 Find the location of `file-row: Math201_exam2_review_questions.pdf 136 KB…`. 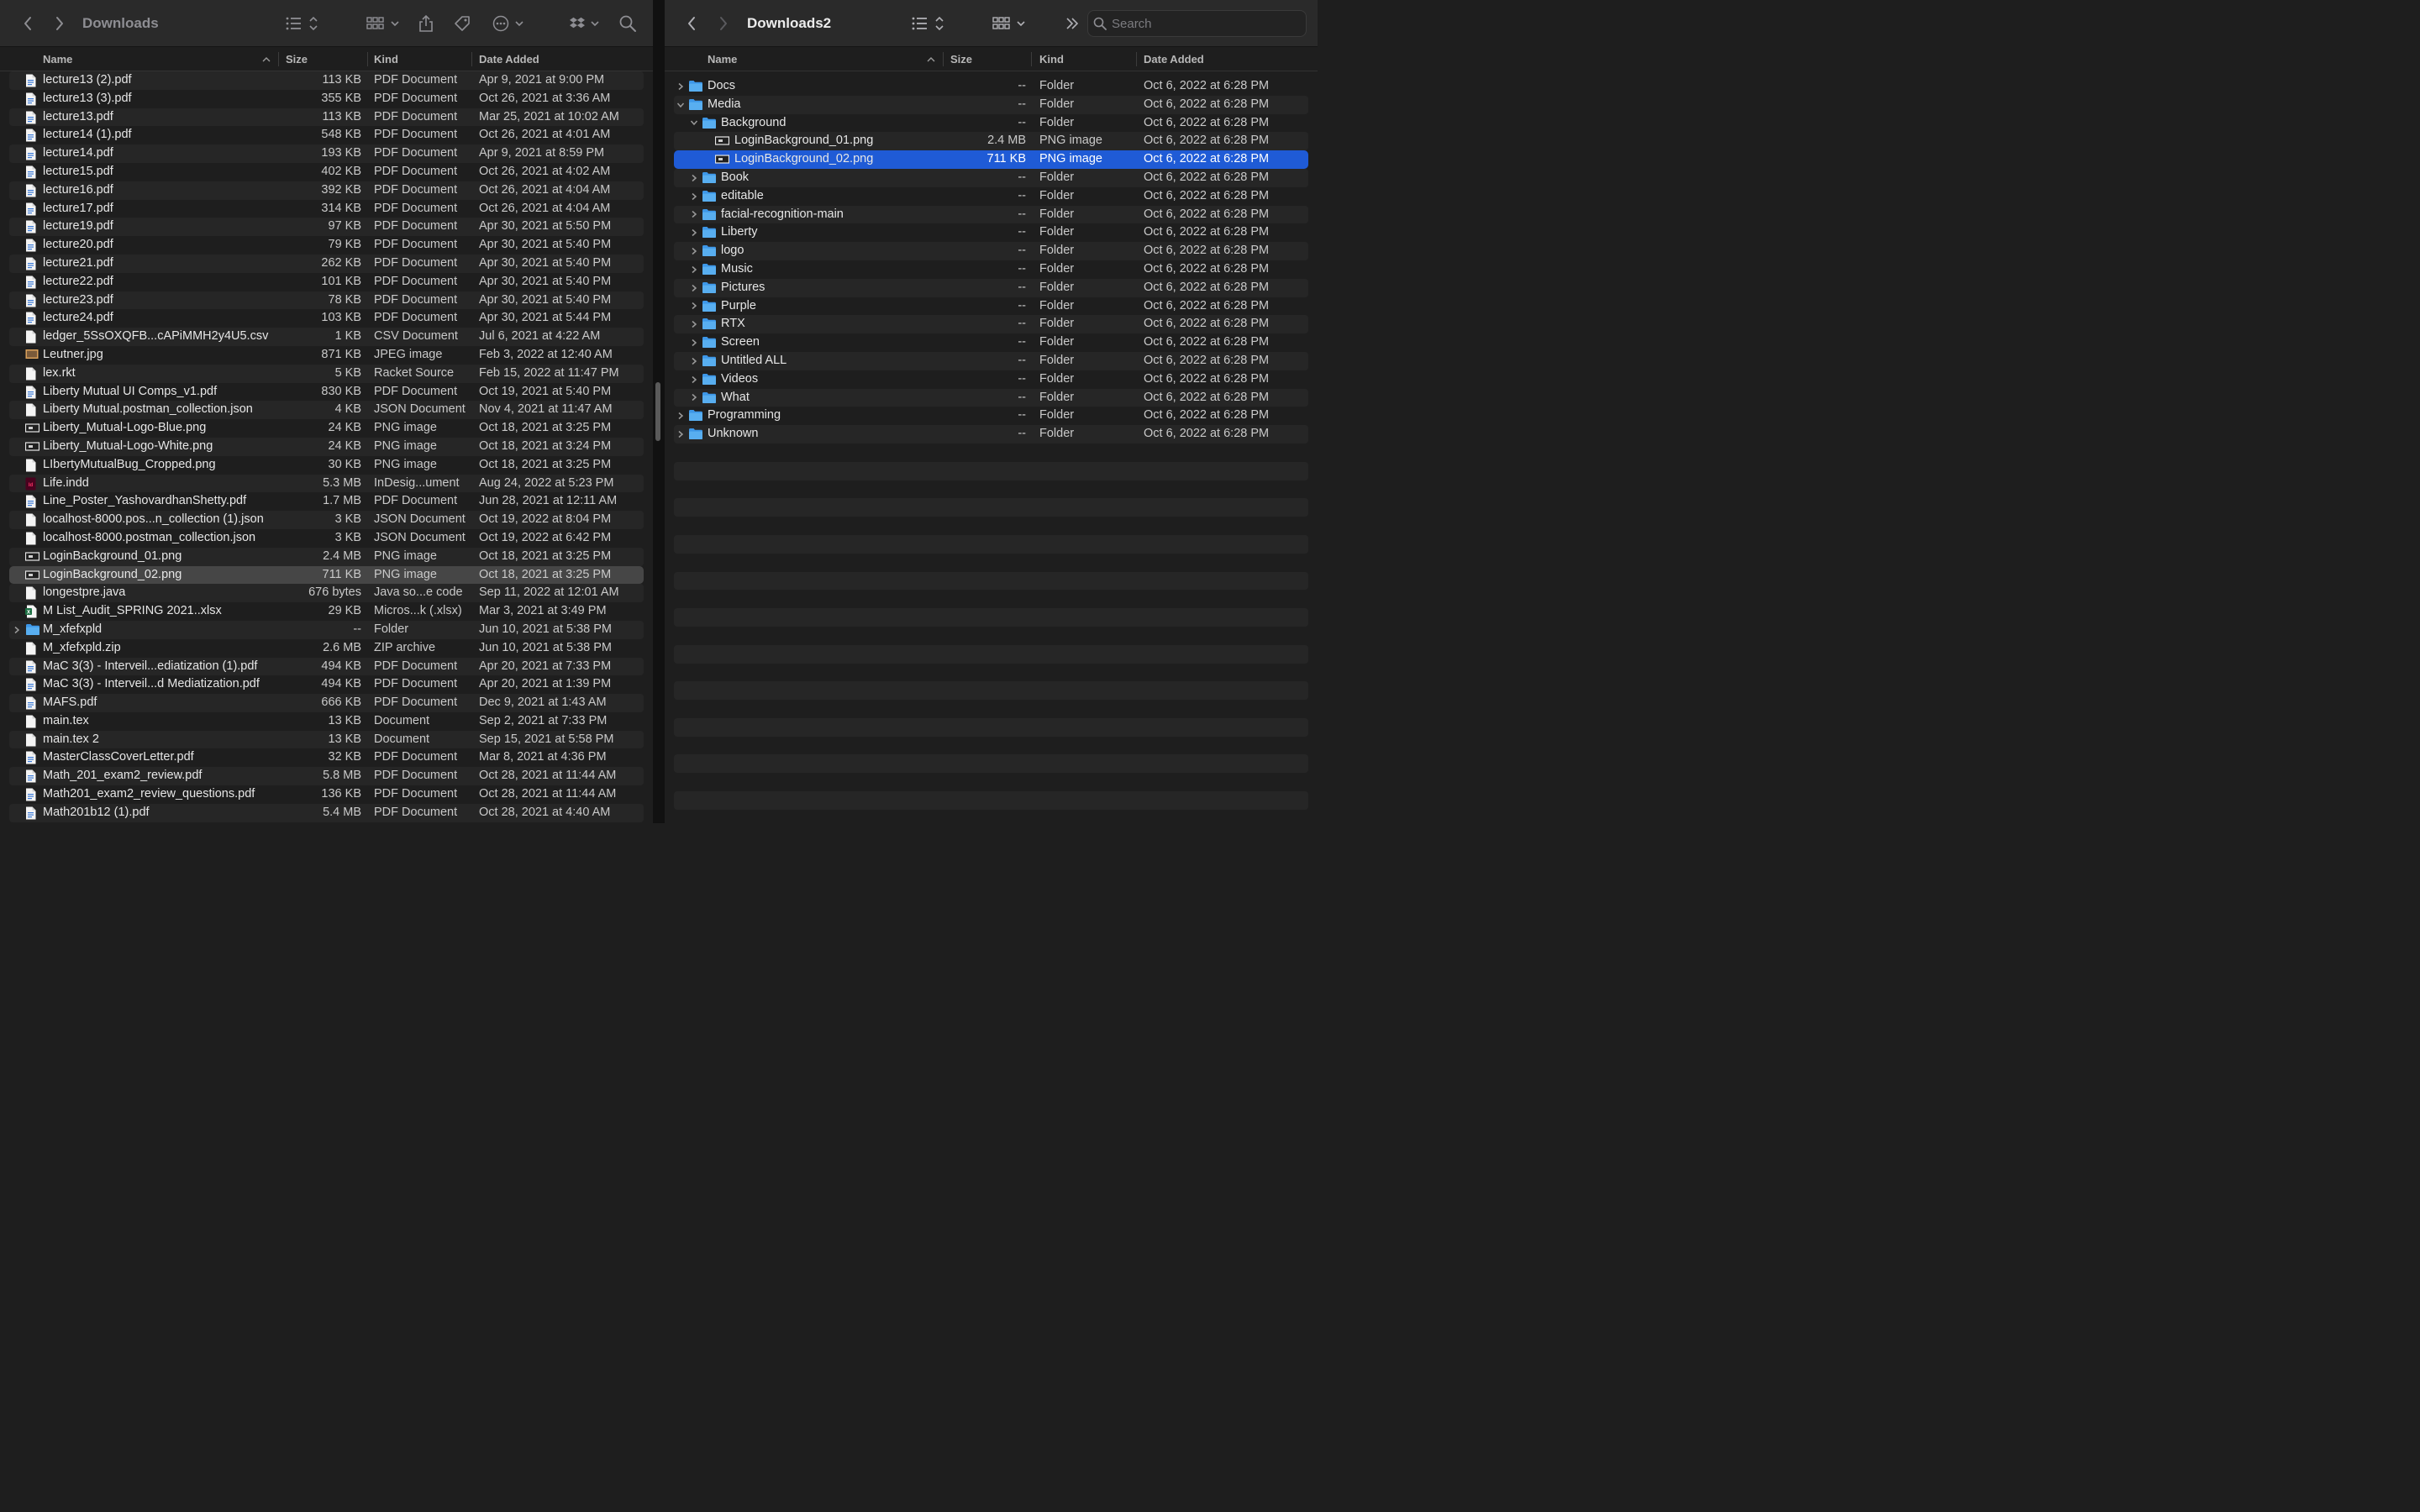

file-row: Math201_exam2_review_questions.pdf 136 KB… is located at coordinates (326, 794).